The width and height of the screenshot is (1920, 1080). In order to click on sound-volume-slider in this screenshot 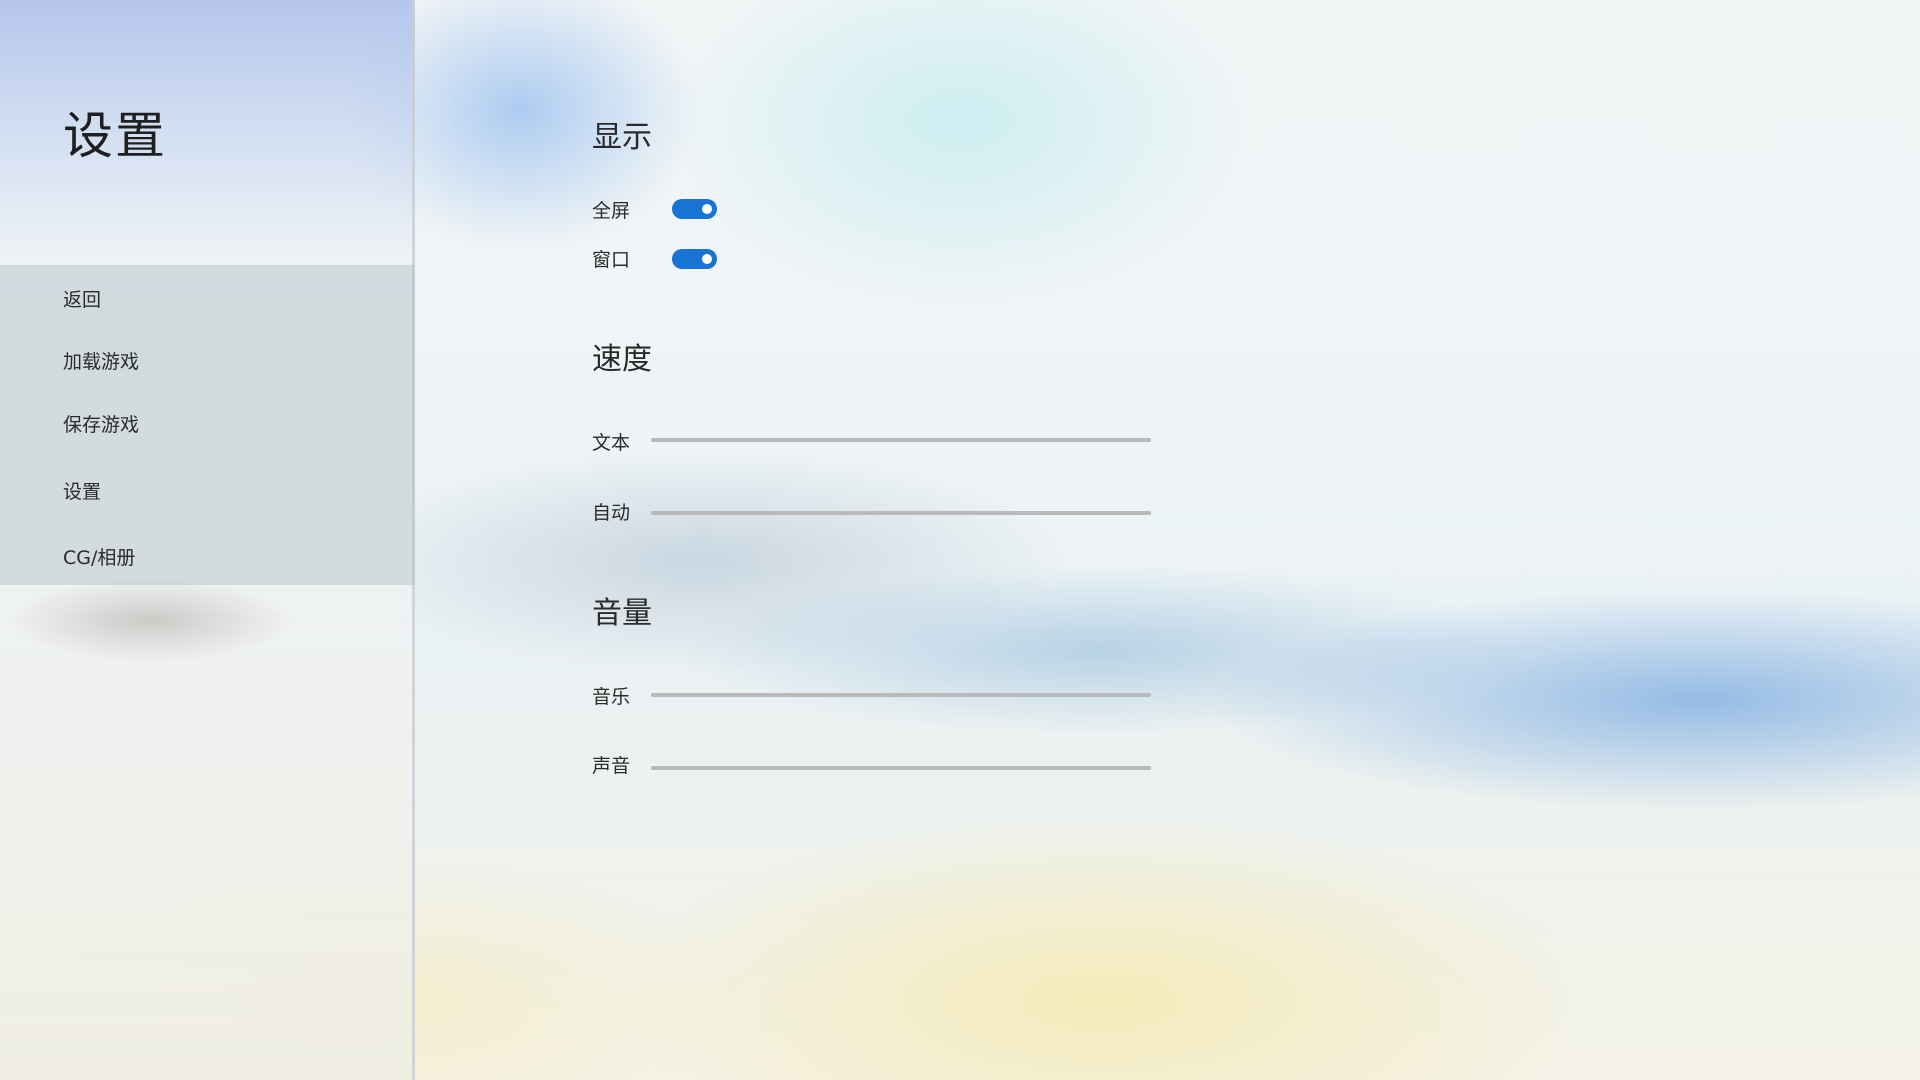, I will do `click(901, 768)`.